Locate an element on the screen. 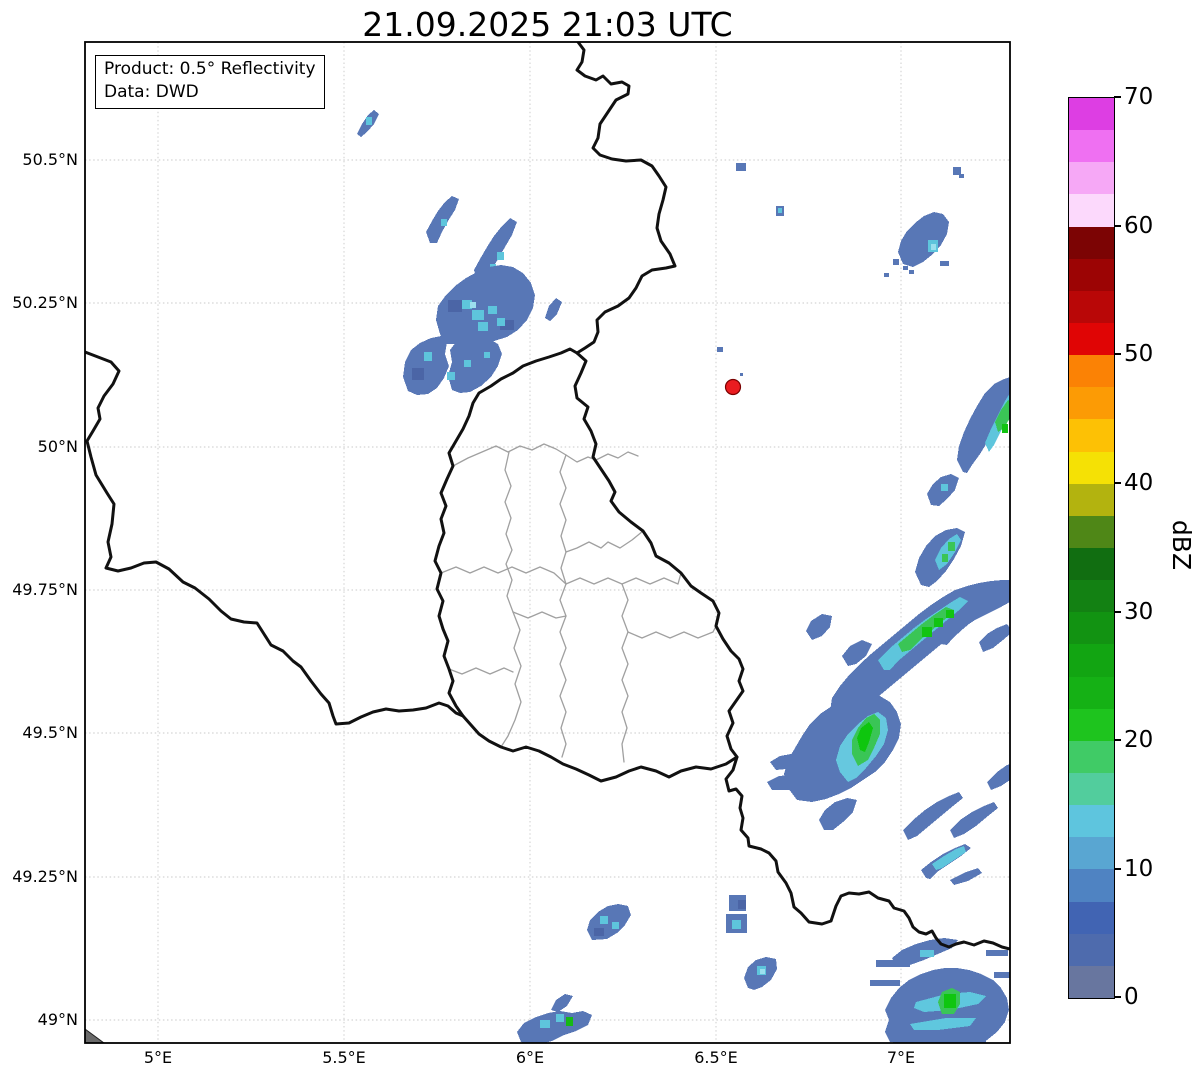  data-source-line: Data: DWD is located at coordinates (151, 92).